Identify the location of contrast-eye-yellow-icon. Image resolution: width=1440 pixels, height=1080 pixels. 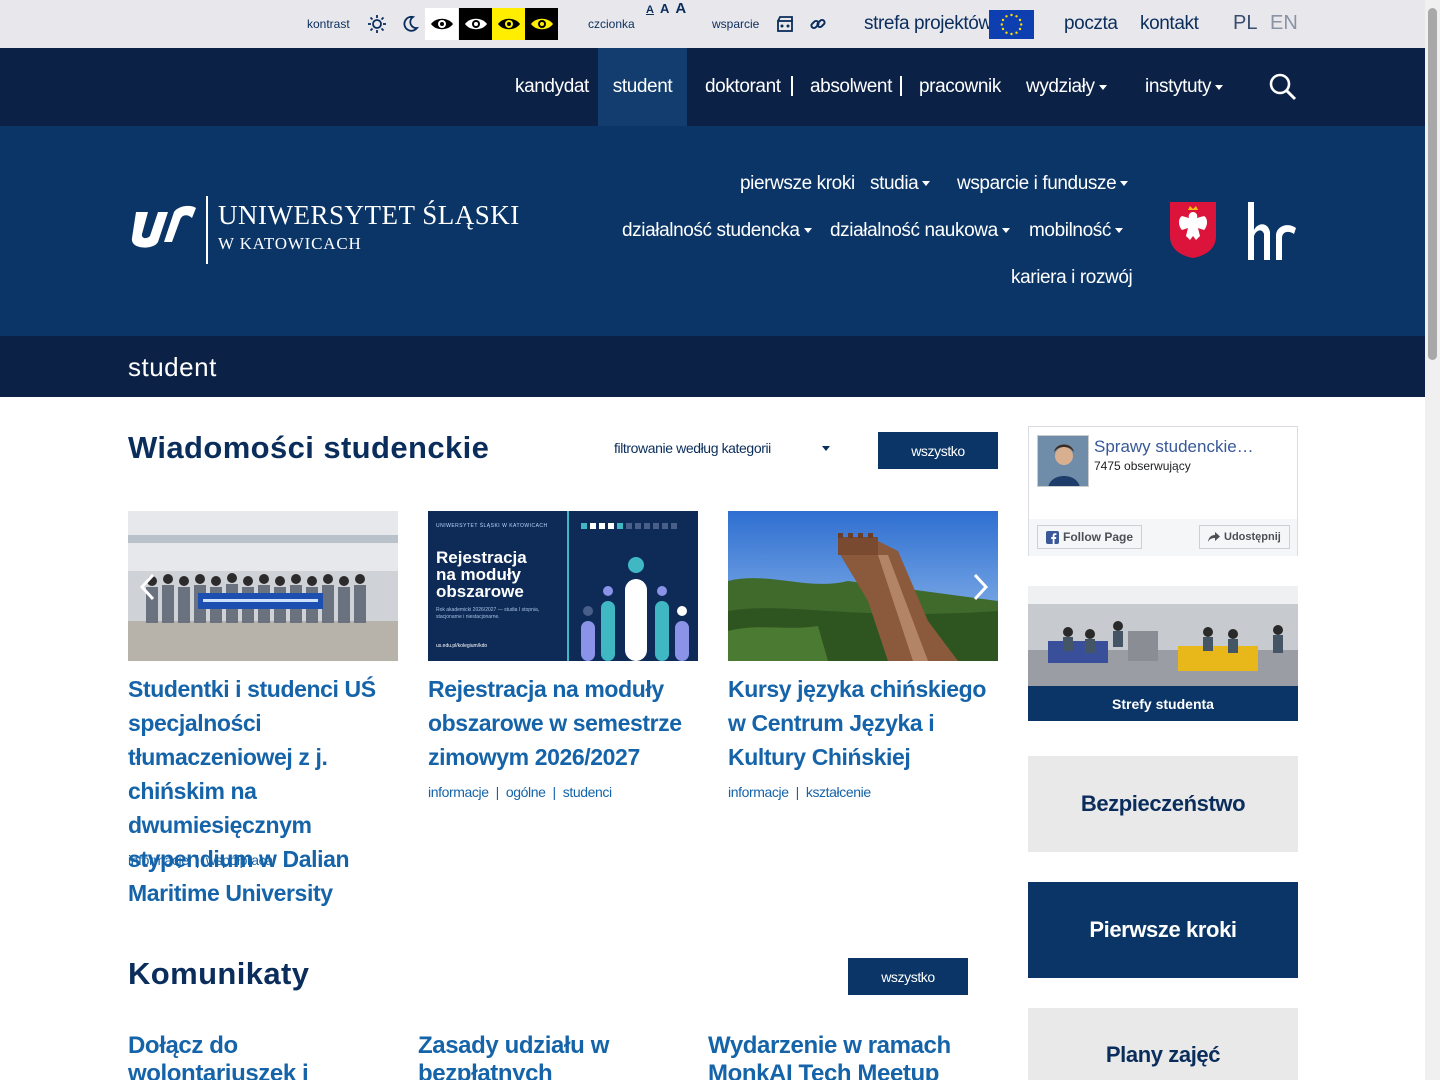
(508, 24).